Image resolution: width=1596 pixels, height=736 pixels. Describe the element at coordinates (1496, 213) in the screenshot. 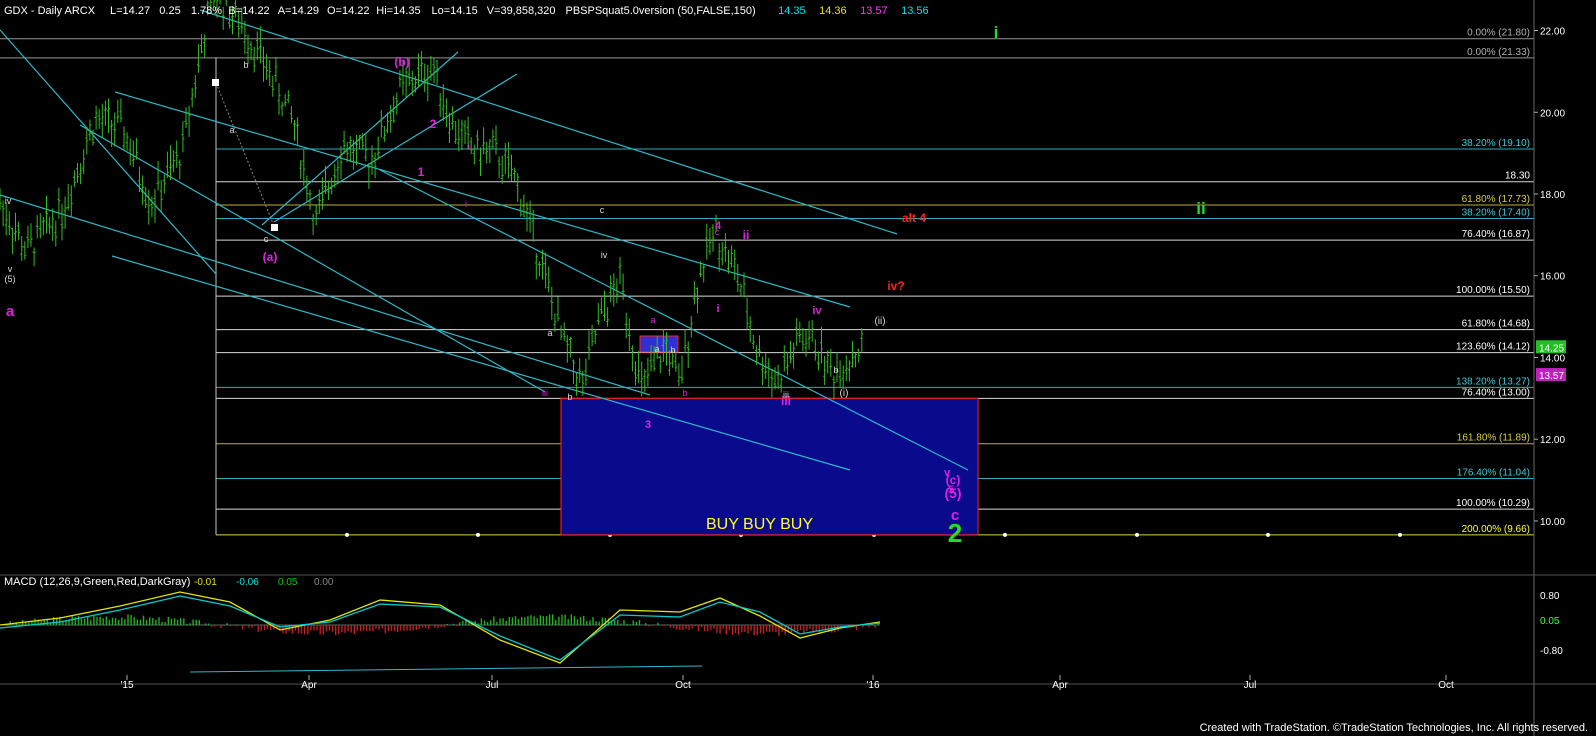

I see `fib-label: 38.20% (17.40)` at that location.